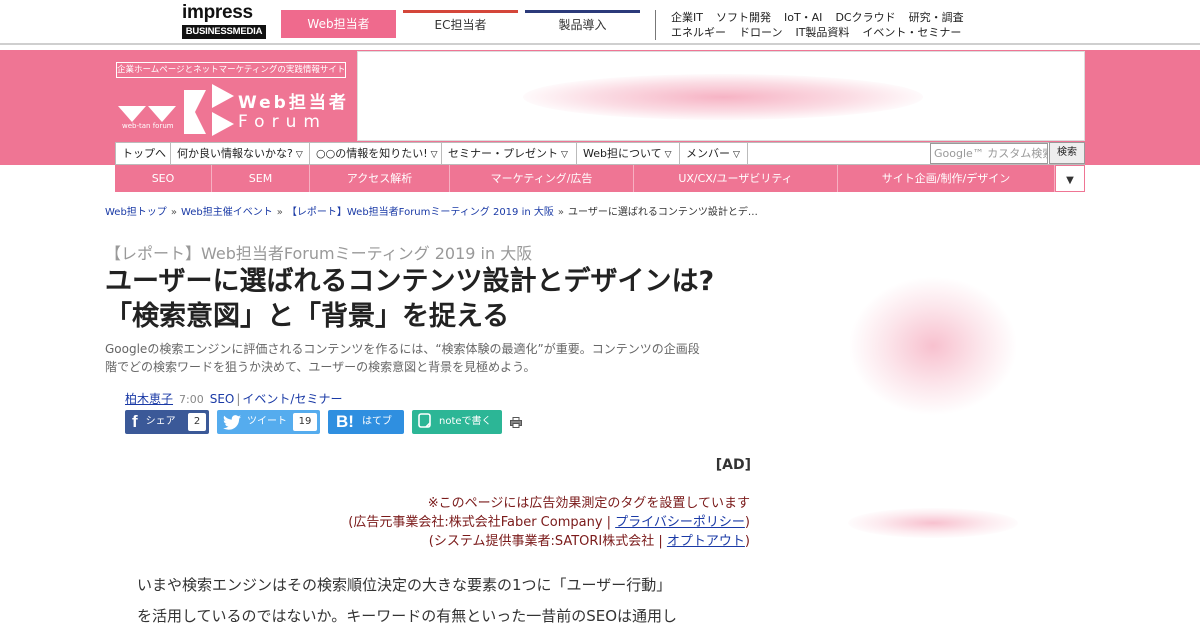 This screenshot has height=630, width=1200. What do you see at coordinates (380, 178) in the screenshot?
I see `category-item-analytics: アクセス解析` at bounding box center [380, 178].